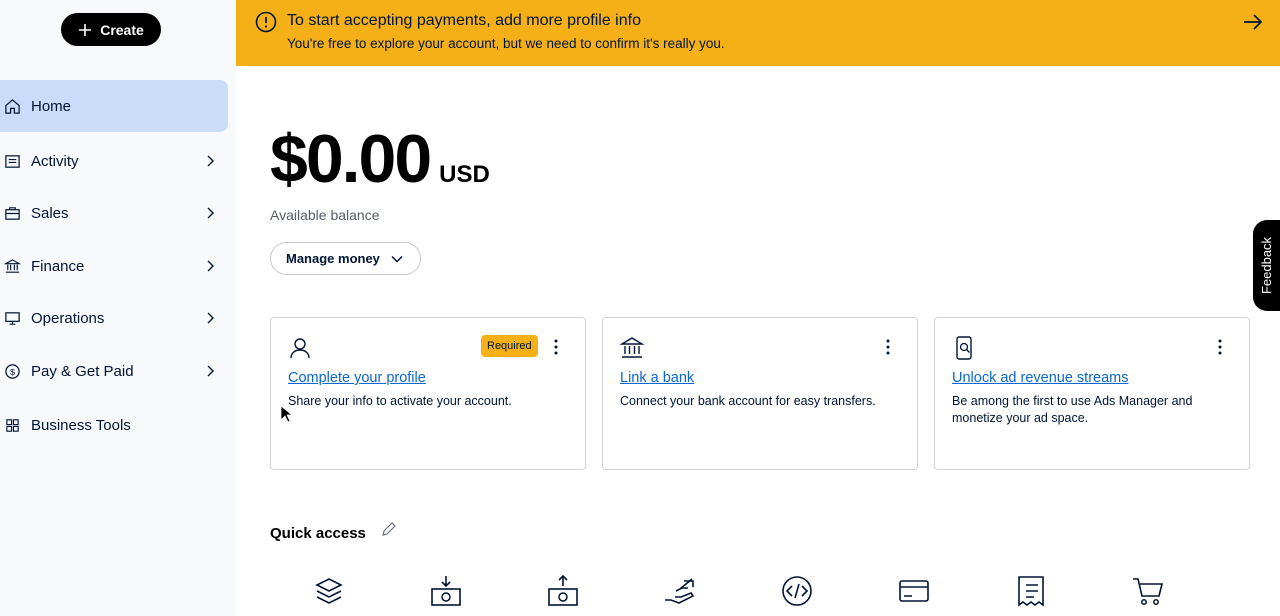 This screenshot has width=1280, height=616. Describe the element at coordinates (914, 591) in the screenshot. I see `card-icon` at that location.